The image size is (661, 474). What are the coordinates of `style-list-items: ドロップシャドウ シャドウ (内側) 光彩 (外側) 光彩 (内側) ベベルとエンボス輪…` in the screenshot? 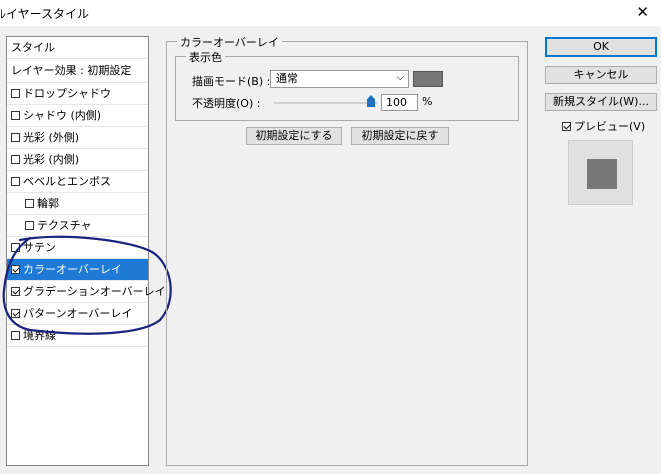 It's located at (86, 215).